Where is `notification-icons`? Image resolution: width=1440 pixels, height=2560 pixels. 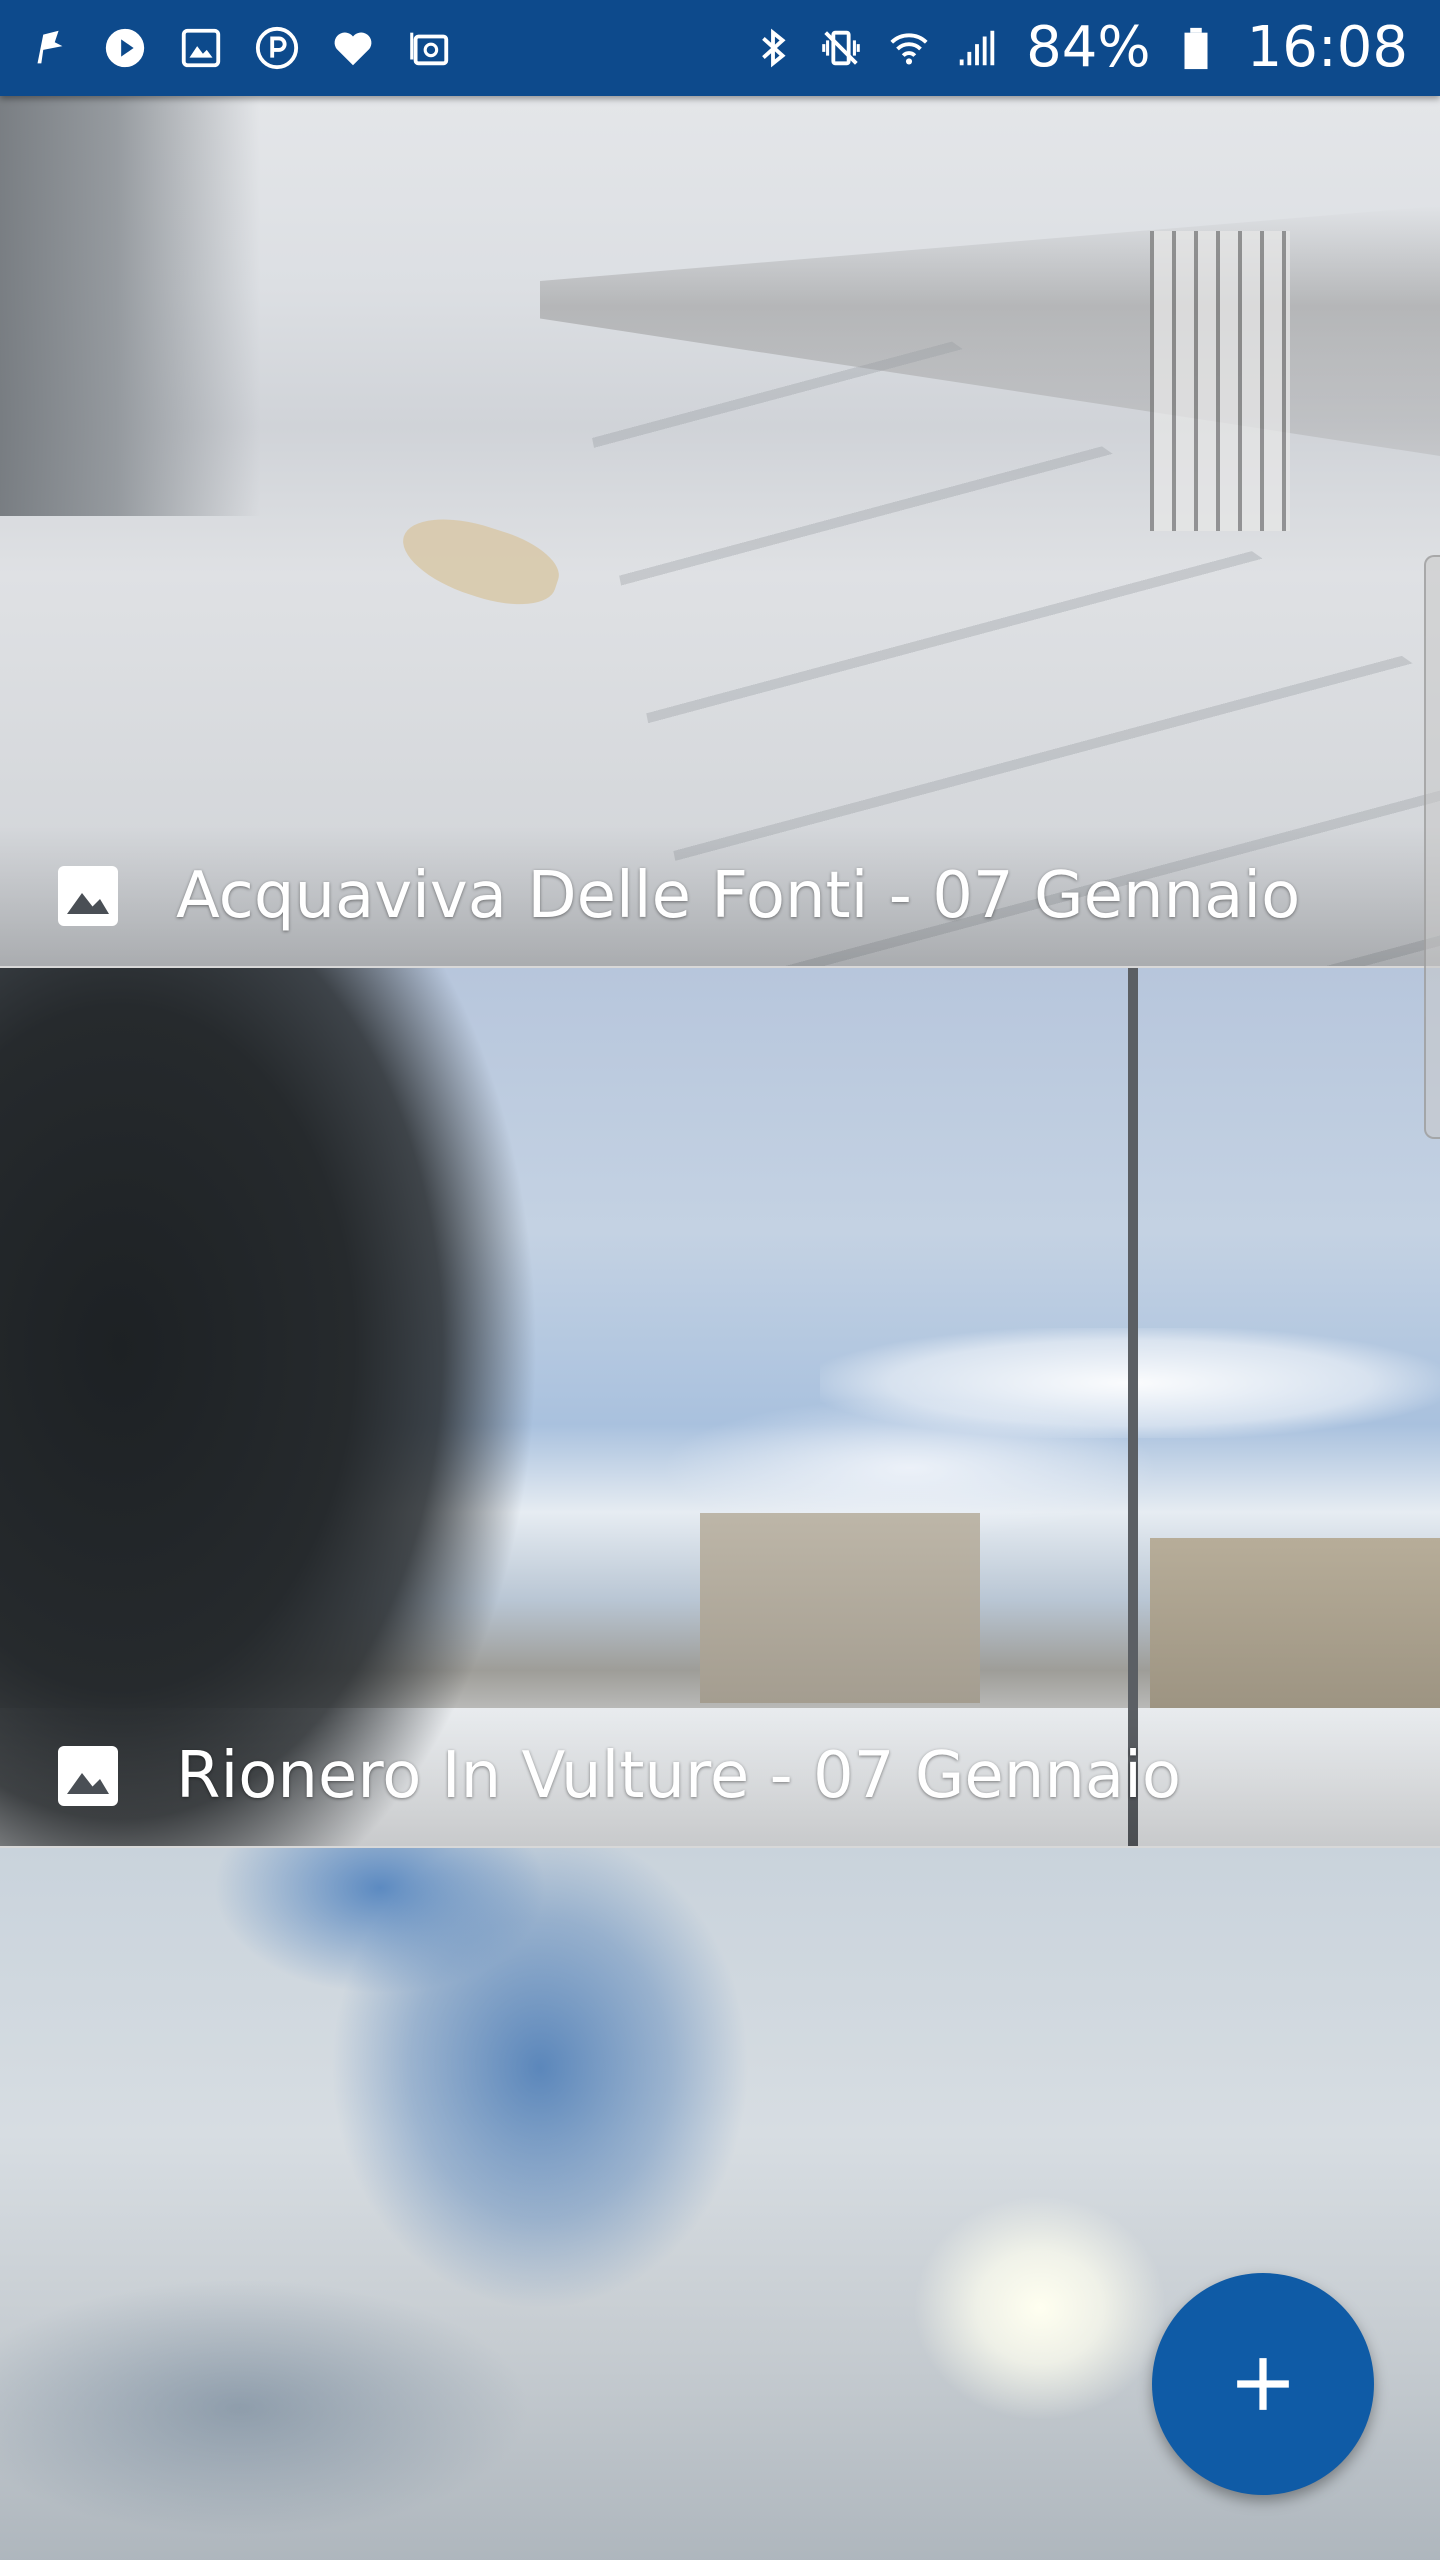 notification-icons is located at coordinates (226, 48).